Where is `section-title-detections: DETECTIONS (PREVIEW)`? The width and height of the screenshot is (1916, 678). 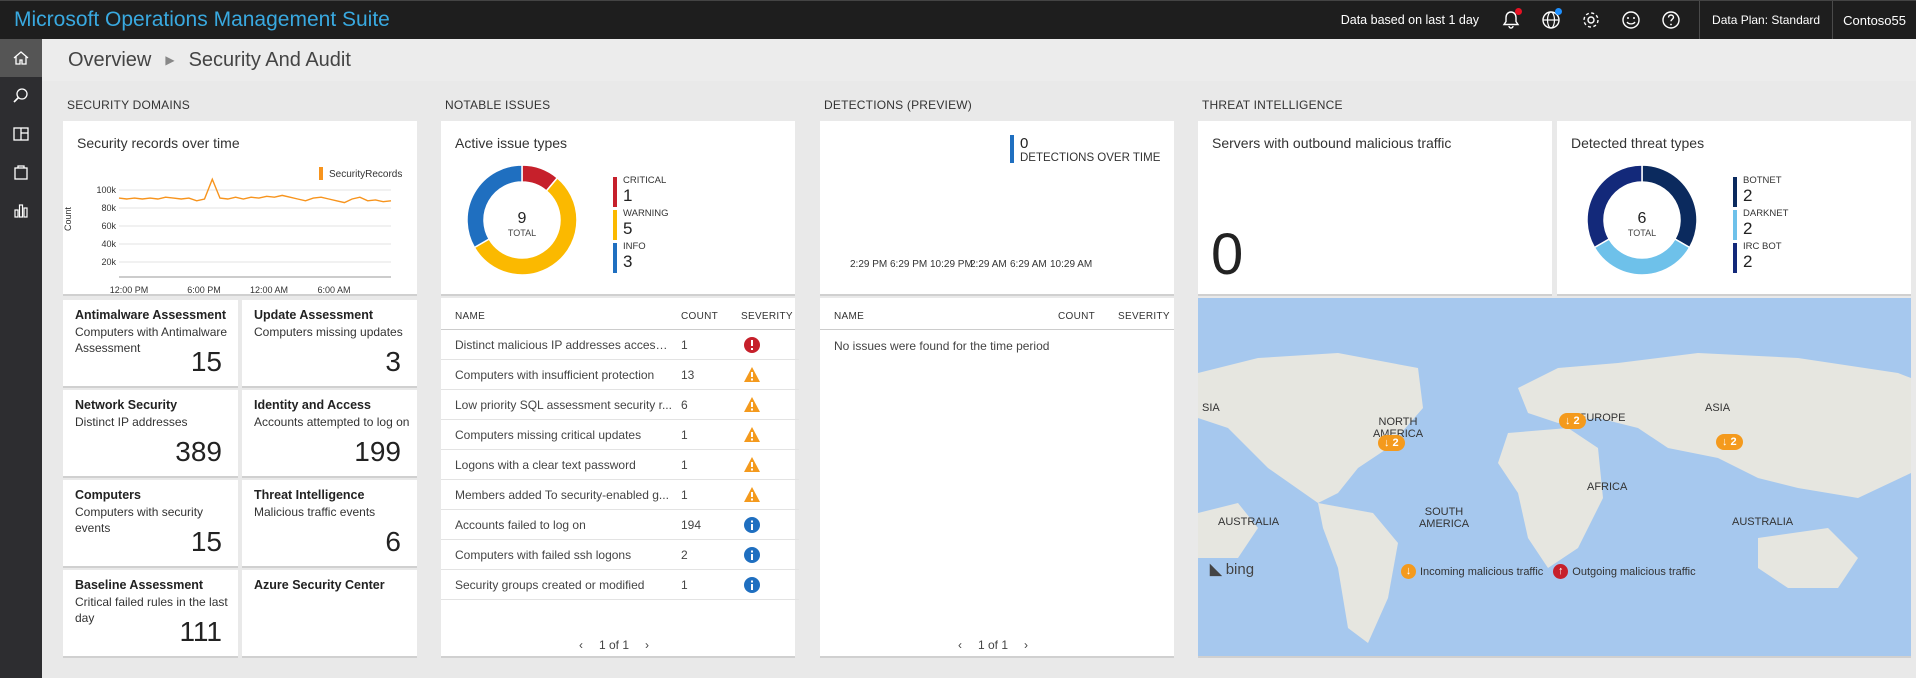
section-title-detections: DETECTIONS (PREVIEW) is located at coordinates (898, 105).